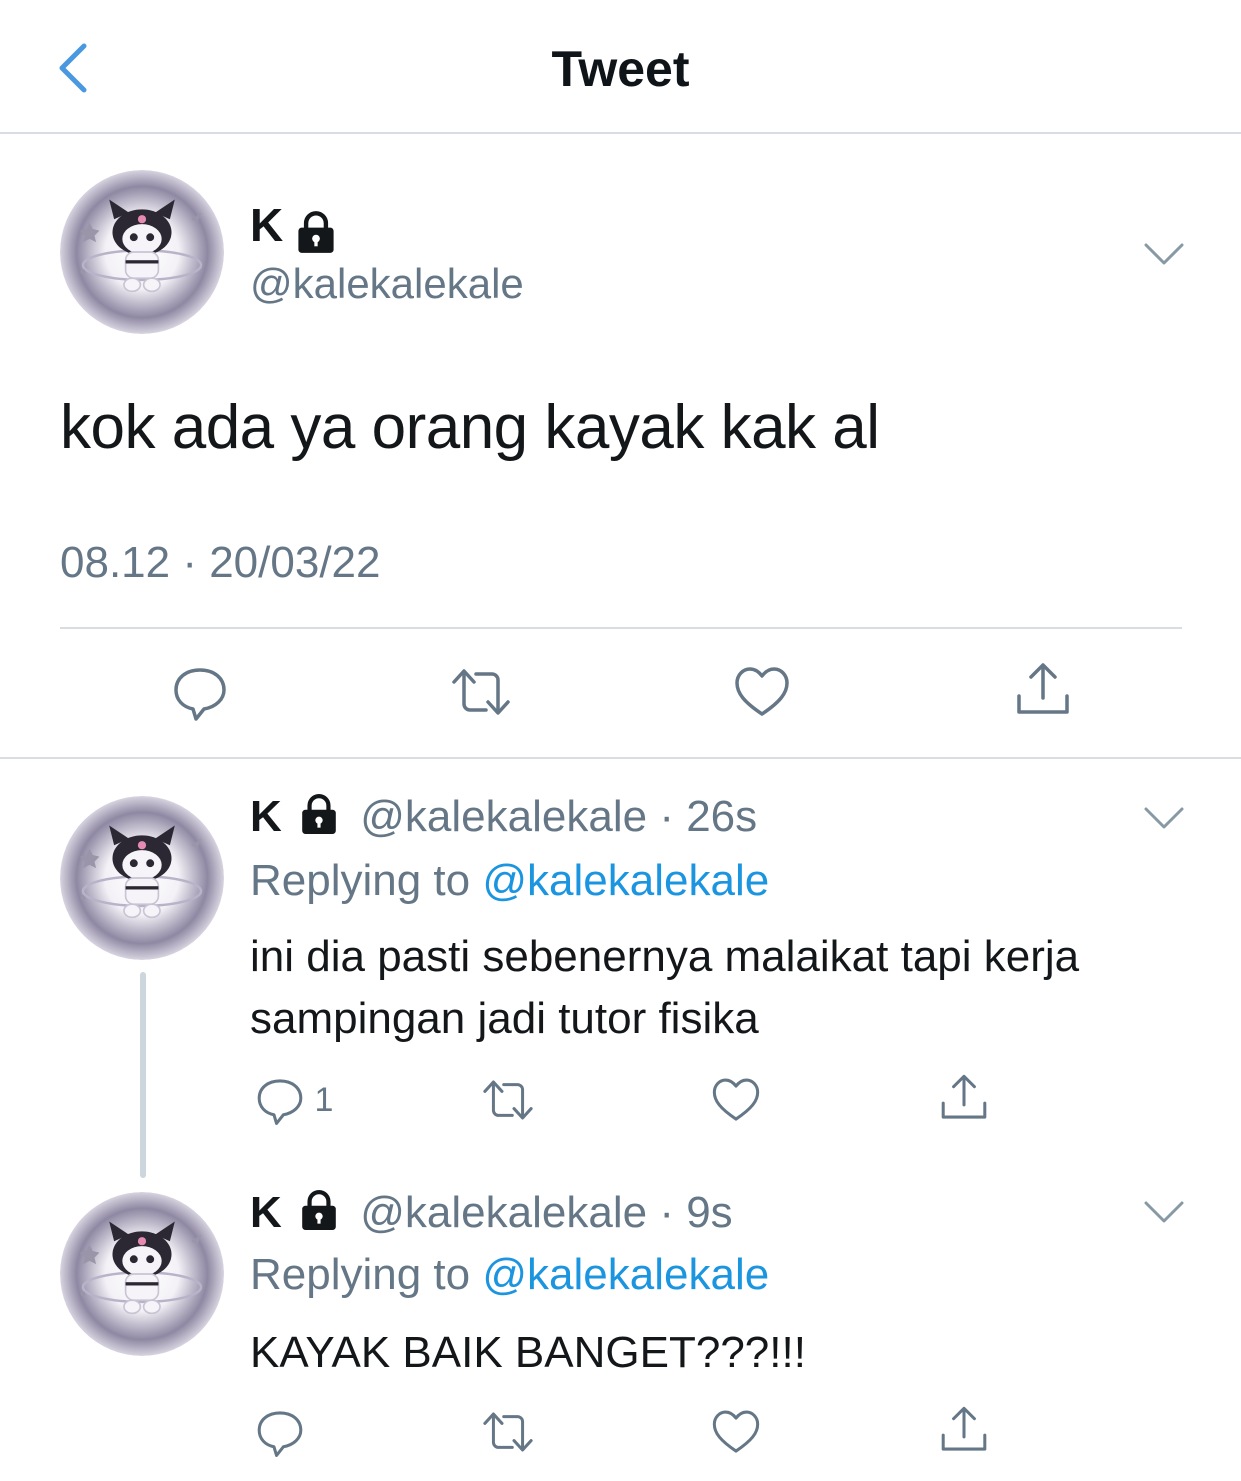 This screenshot has width=1241, height=1481. I want to click on reply-text: KAYAK BAIK BANGET???!!!, so click(528, 1352).